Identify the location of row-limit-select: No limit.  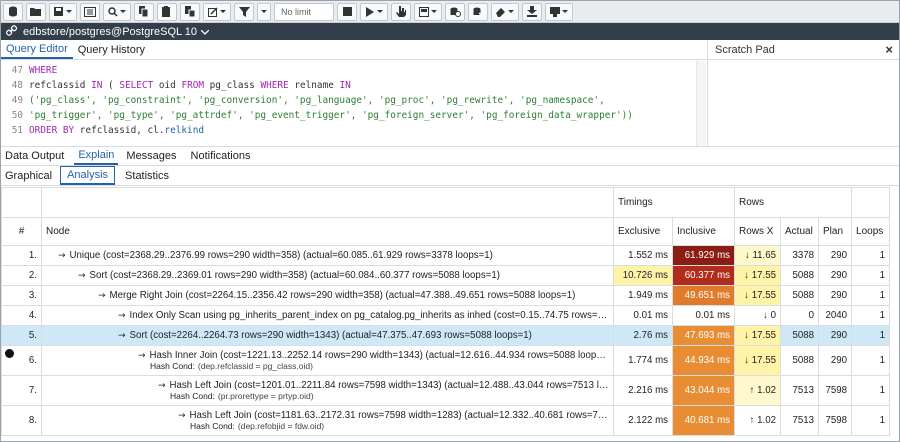
(304, 11).